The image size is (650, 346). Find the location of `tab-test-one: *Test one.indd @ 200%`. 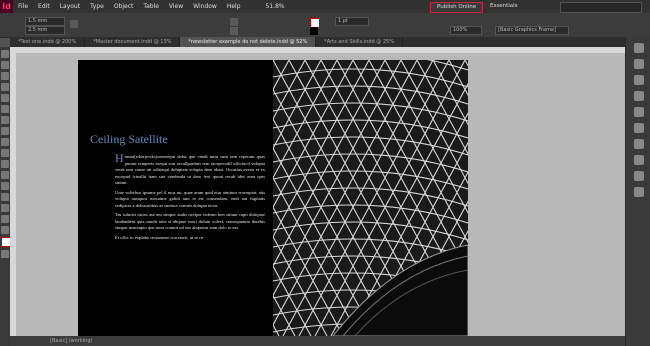

tab-test-one: *Test one.indd @ 200% is located at coordinates (48, 42).